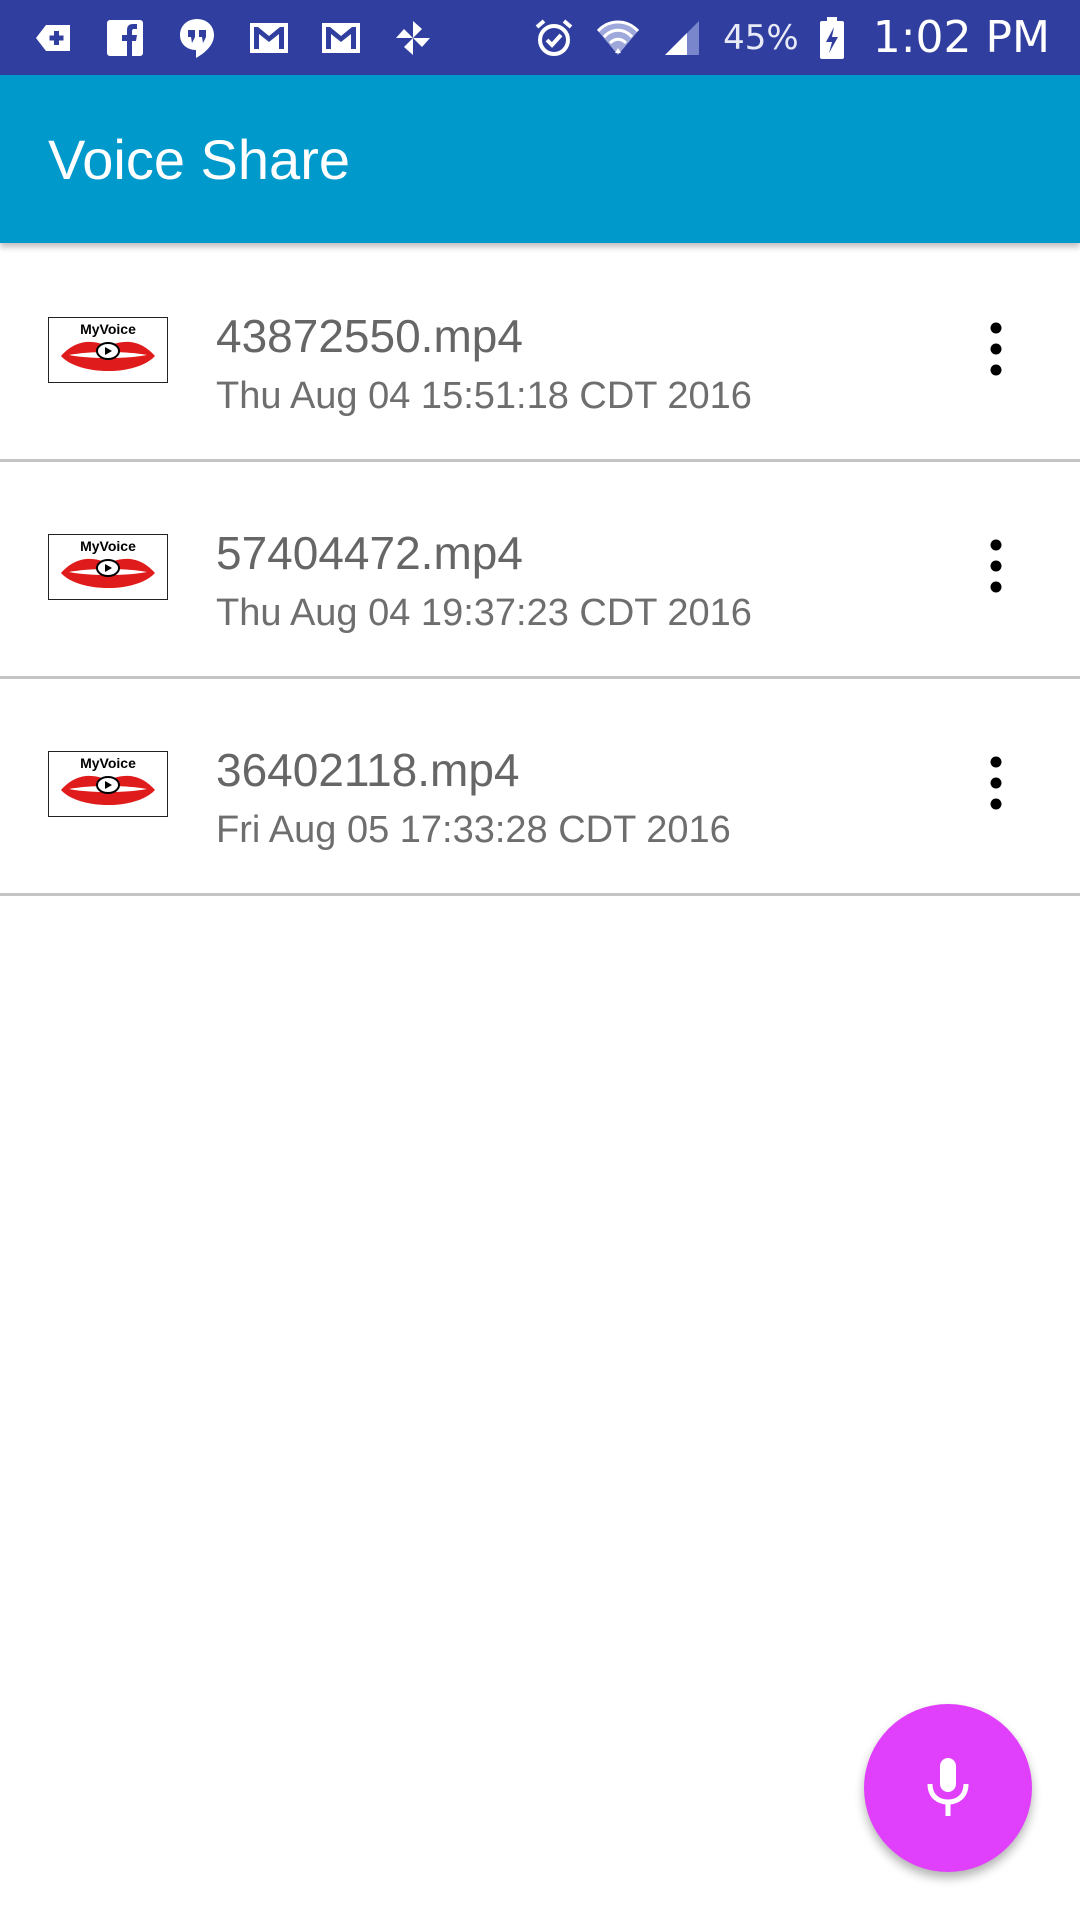 Image resolution: width=1080 pixels, height=1920 pixels. I want to click on file-date: Thu Aug 04 19:37:23 CDT 2016, so click(484, 613).